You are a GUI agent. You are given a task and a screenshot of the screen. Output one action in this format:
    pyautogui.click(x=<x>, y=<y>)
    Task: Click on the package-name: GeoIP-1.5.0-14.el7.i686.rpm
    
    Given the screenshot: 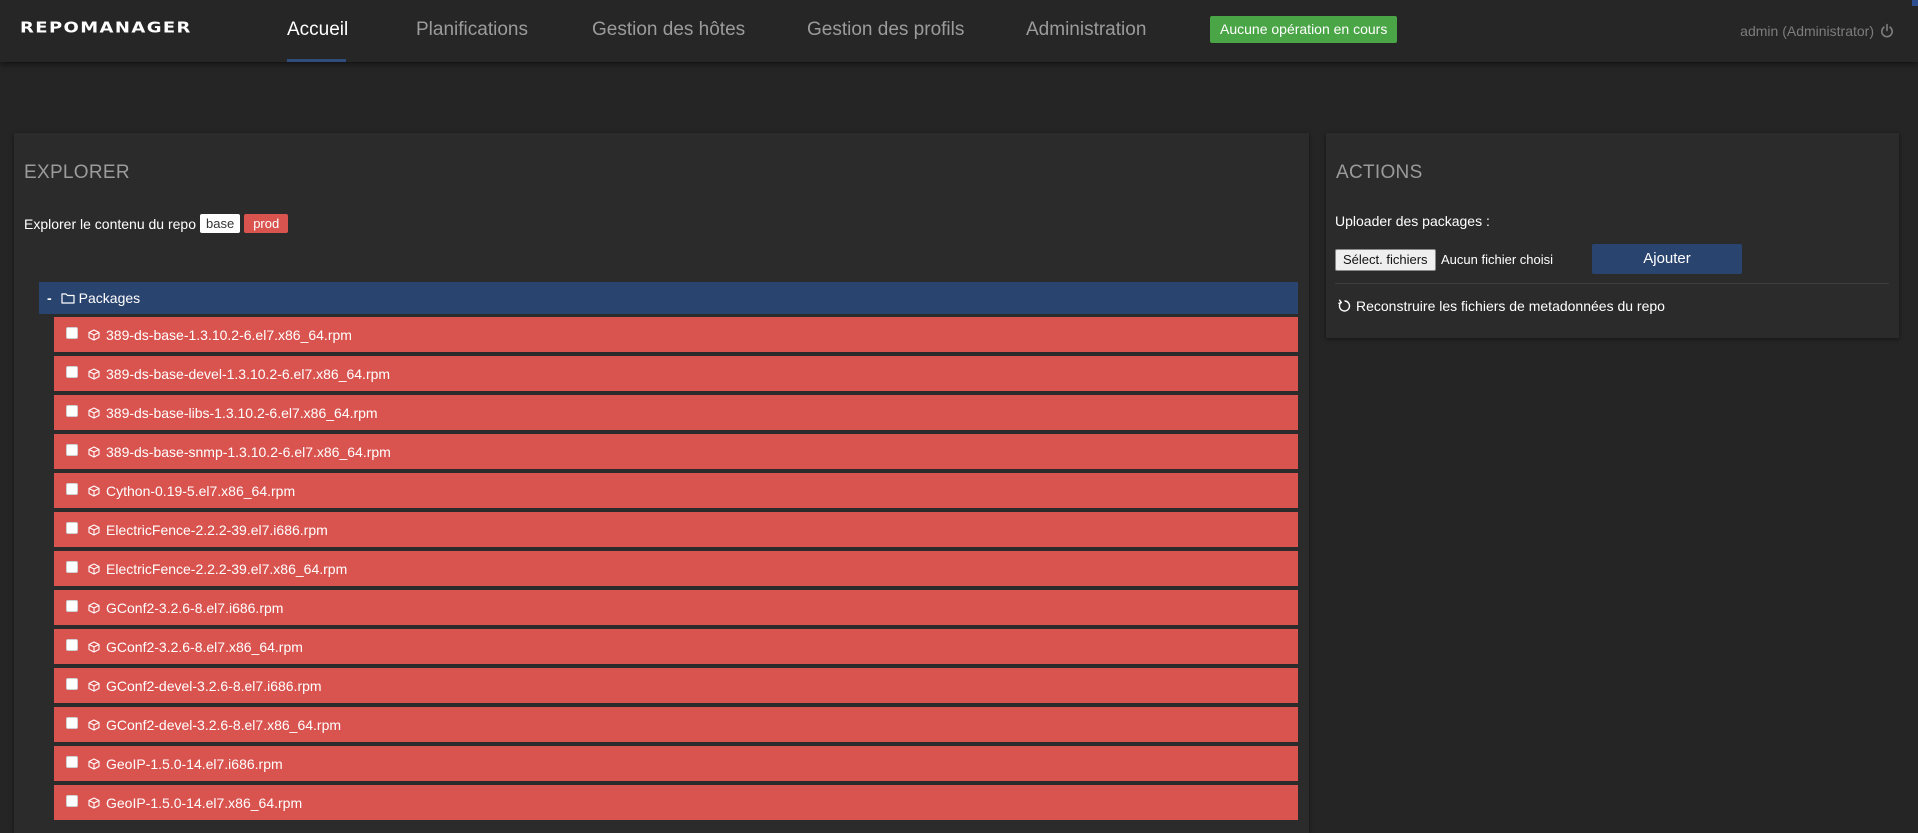 What is the action you would take?
    pyautogui.click(x=194, y=763)
    